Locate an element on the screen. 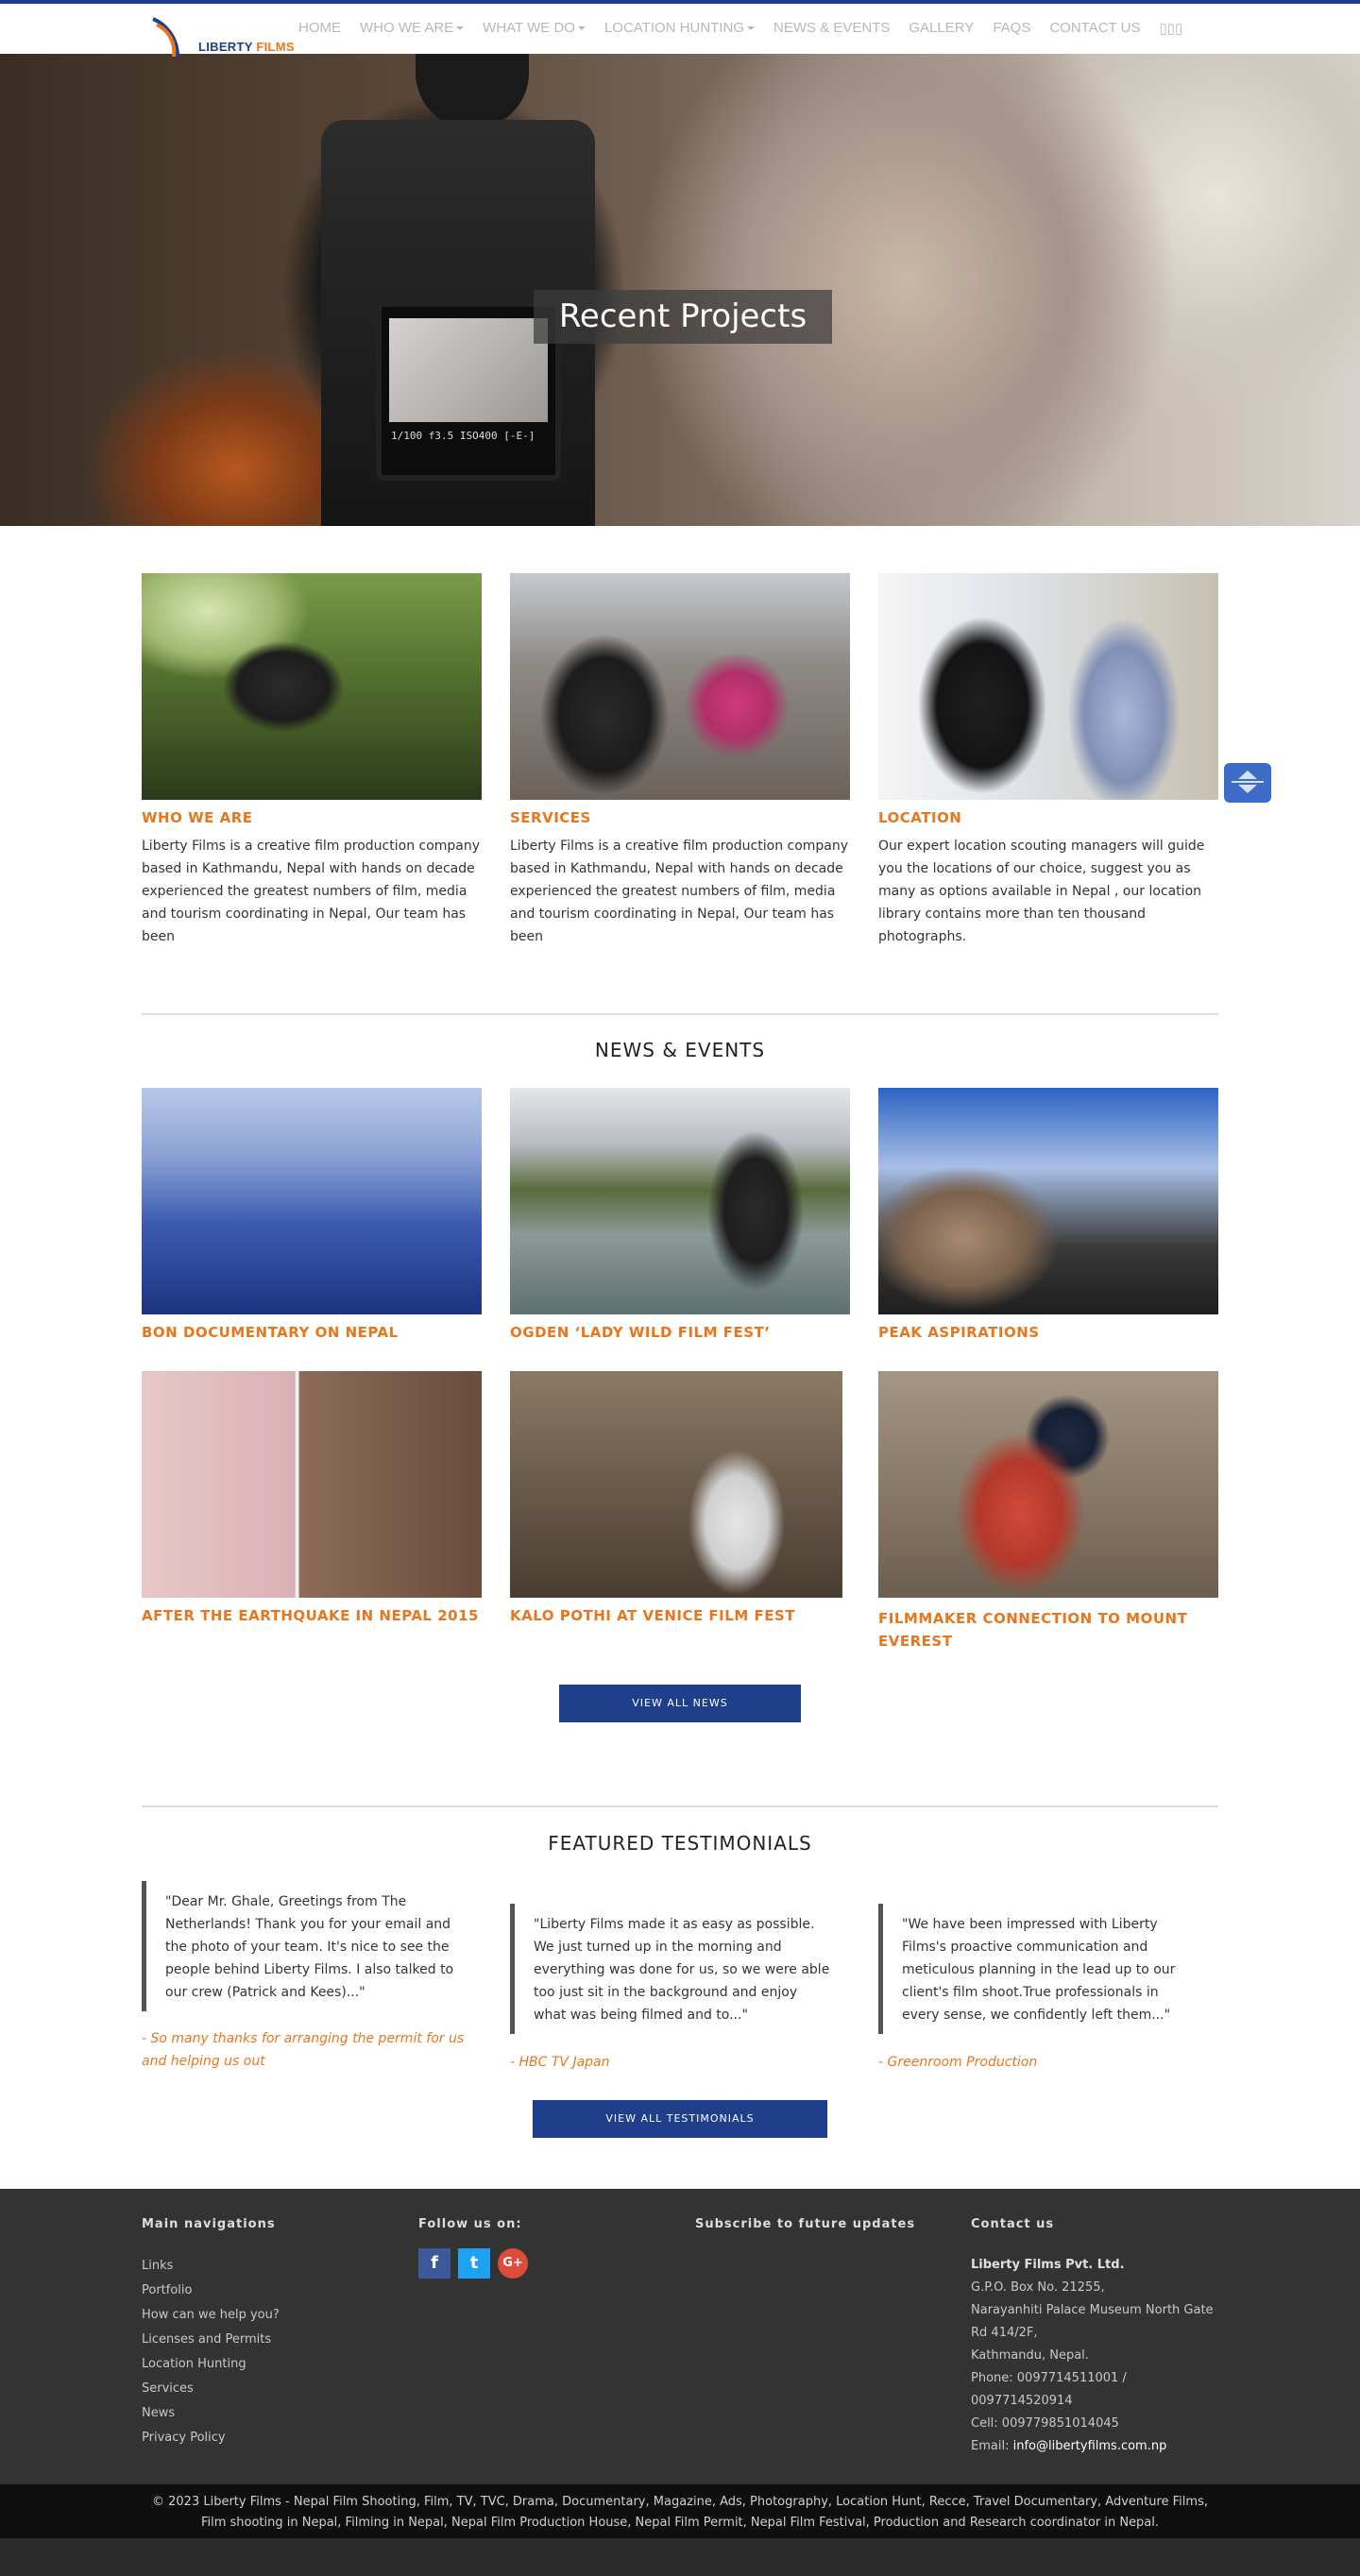  location-image is located at coordinates (1048, 686).